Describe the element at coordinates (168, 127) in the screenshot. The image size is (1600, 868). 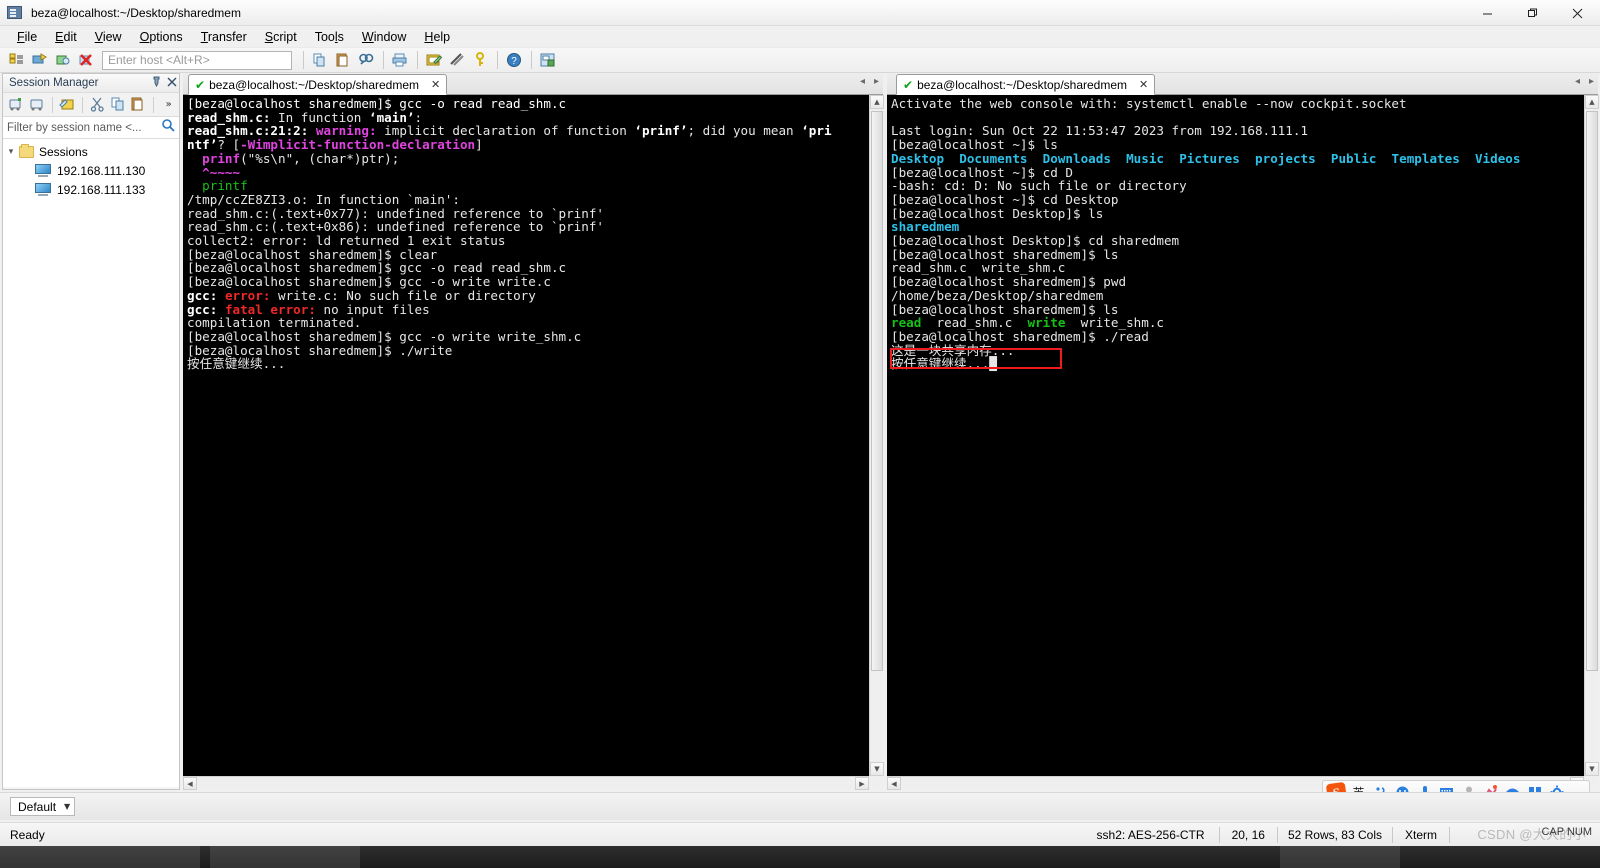
I see `search-icon` at that location.